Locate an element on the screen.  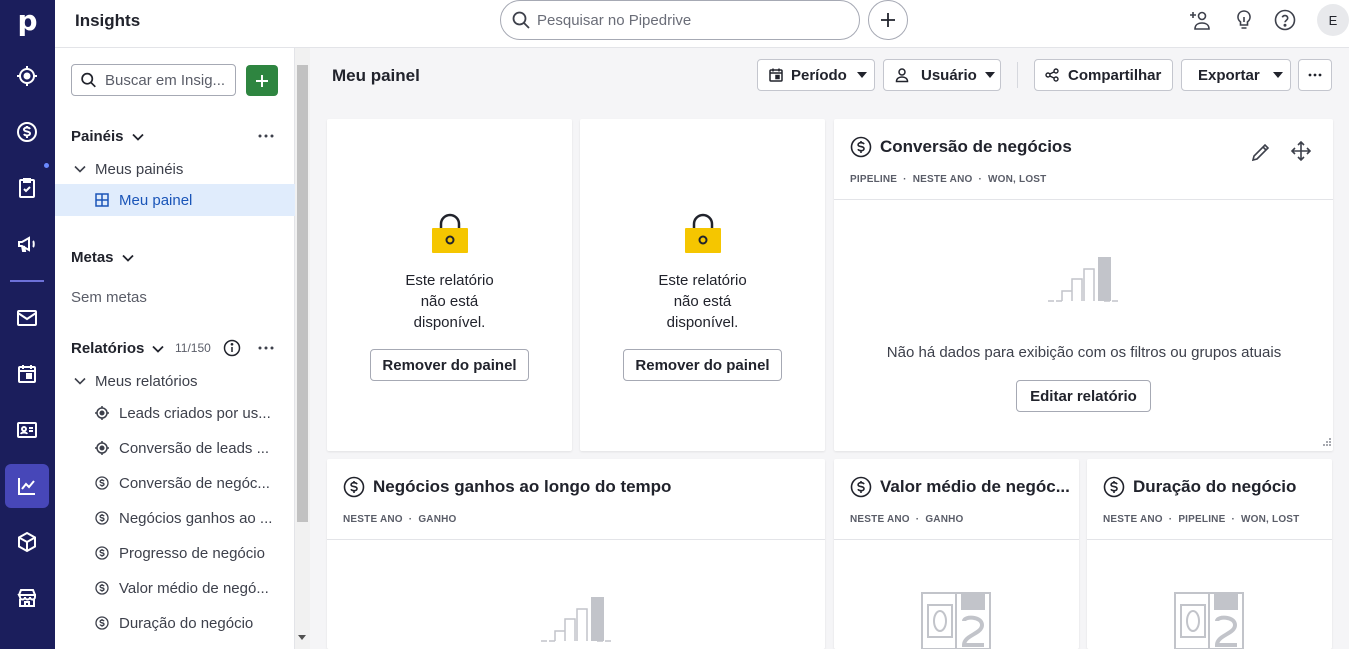
dashboards-heading: Painéis is located at coordinates (108, 136).